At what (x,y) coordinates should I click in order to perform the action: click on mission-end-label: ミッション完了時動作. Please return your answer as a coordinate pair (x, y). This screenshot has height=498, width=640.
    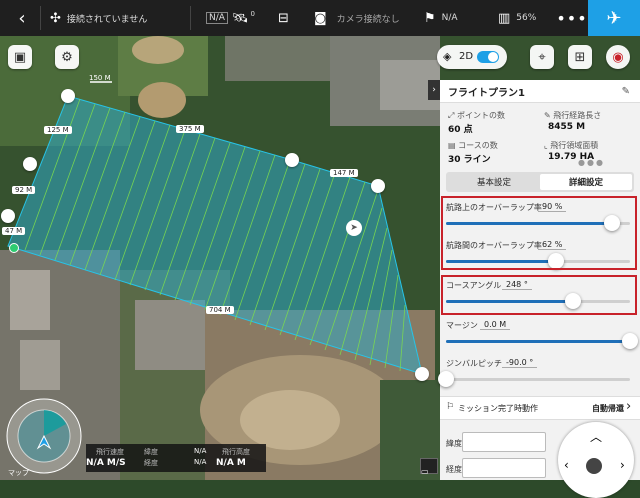
    Looking at the image, I should click on (498, 408).